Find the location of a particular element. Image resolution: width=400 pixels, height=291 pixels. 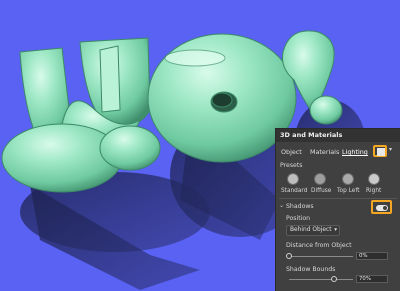

divider is located at coordinates (338, 198).